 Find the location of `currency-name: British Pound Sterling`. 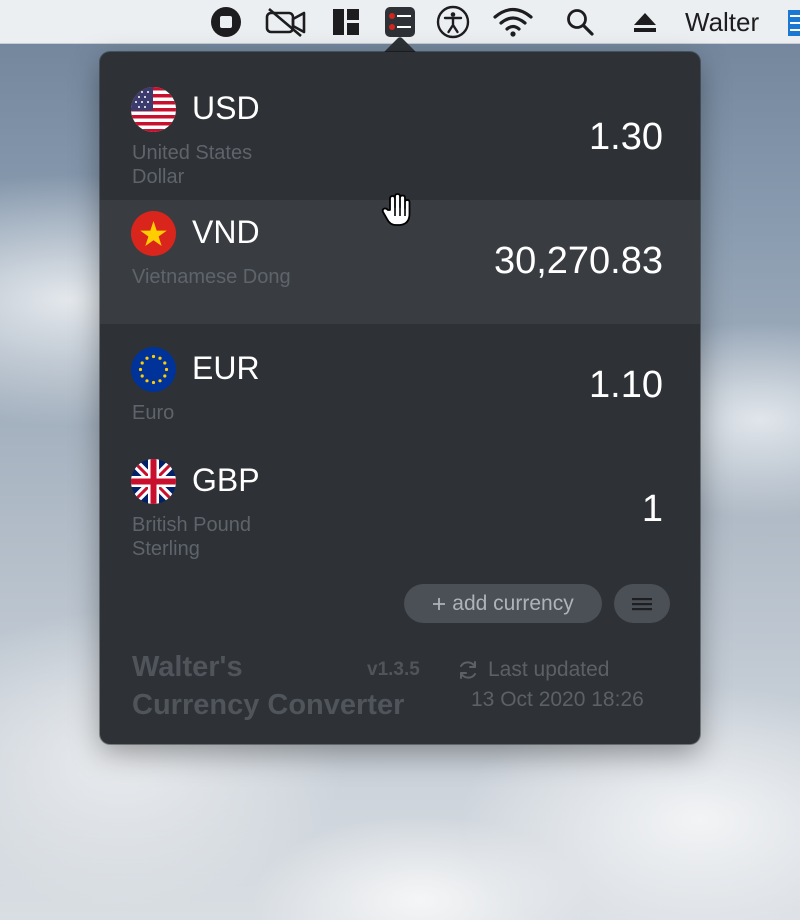

currency-name: British Pound Sterling is located at coordinates (191, 537).